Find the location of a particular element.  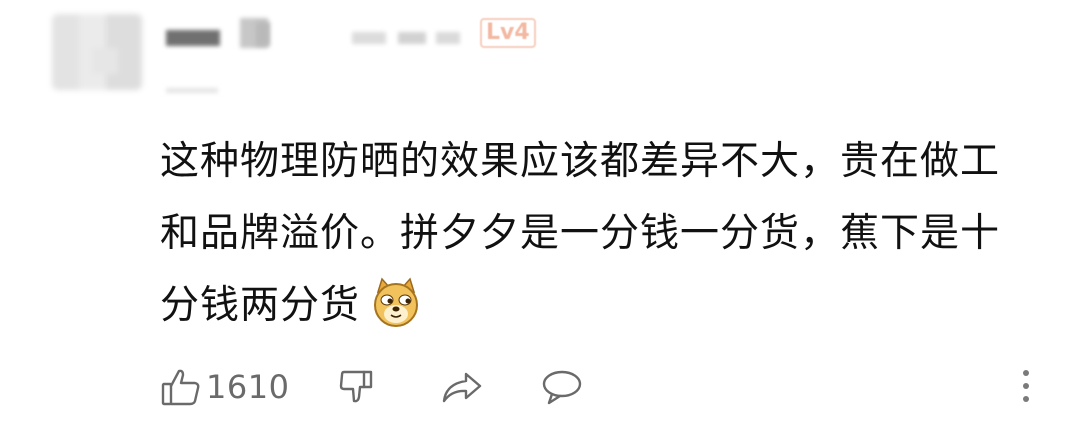

speech-bubble-icon is located at coordinates (562, 387).